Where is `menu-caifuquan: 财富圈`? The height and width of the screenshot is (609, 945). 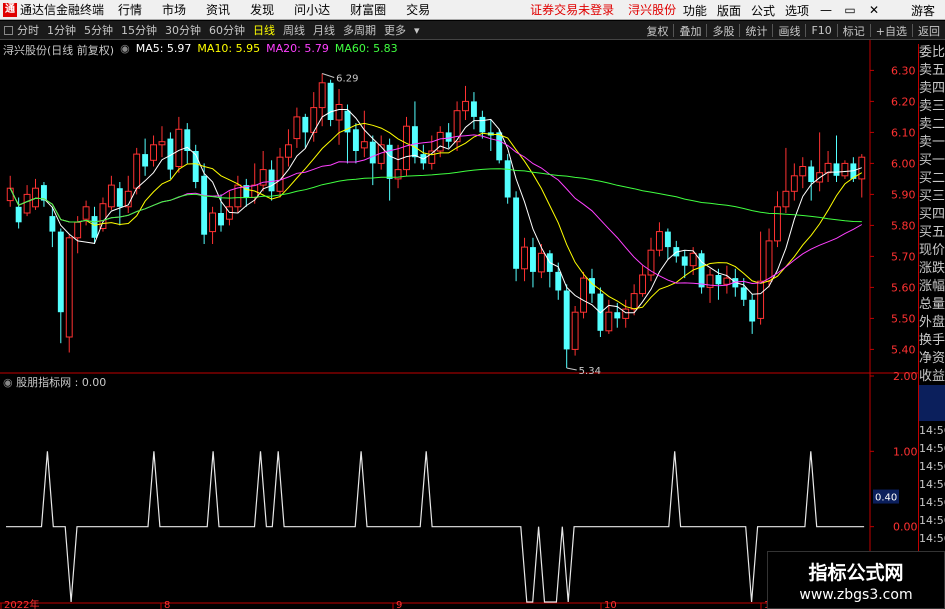
menu-caifuquan: 财富圈 is located at coordinates (368, 9).